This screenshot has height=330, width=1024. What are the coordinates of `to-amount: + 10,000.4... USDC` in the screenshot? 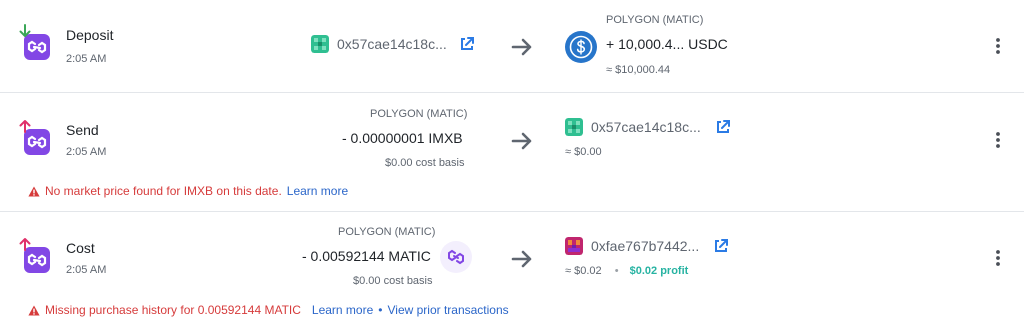 It's located at (667, 44).